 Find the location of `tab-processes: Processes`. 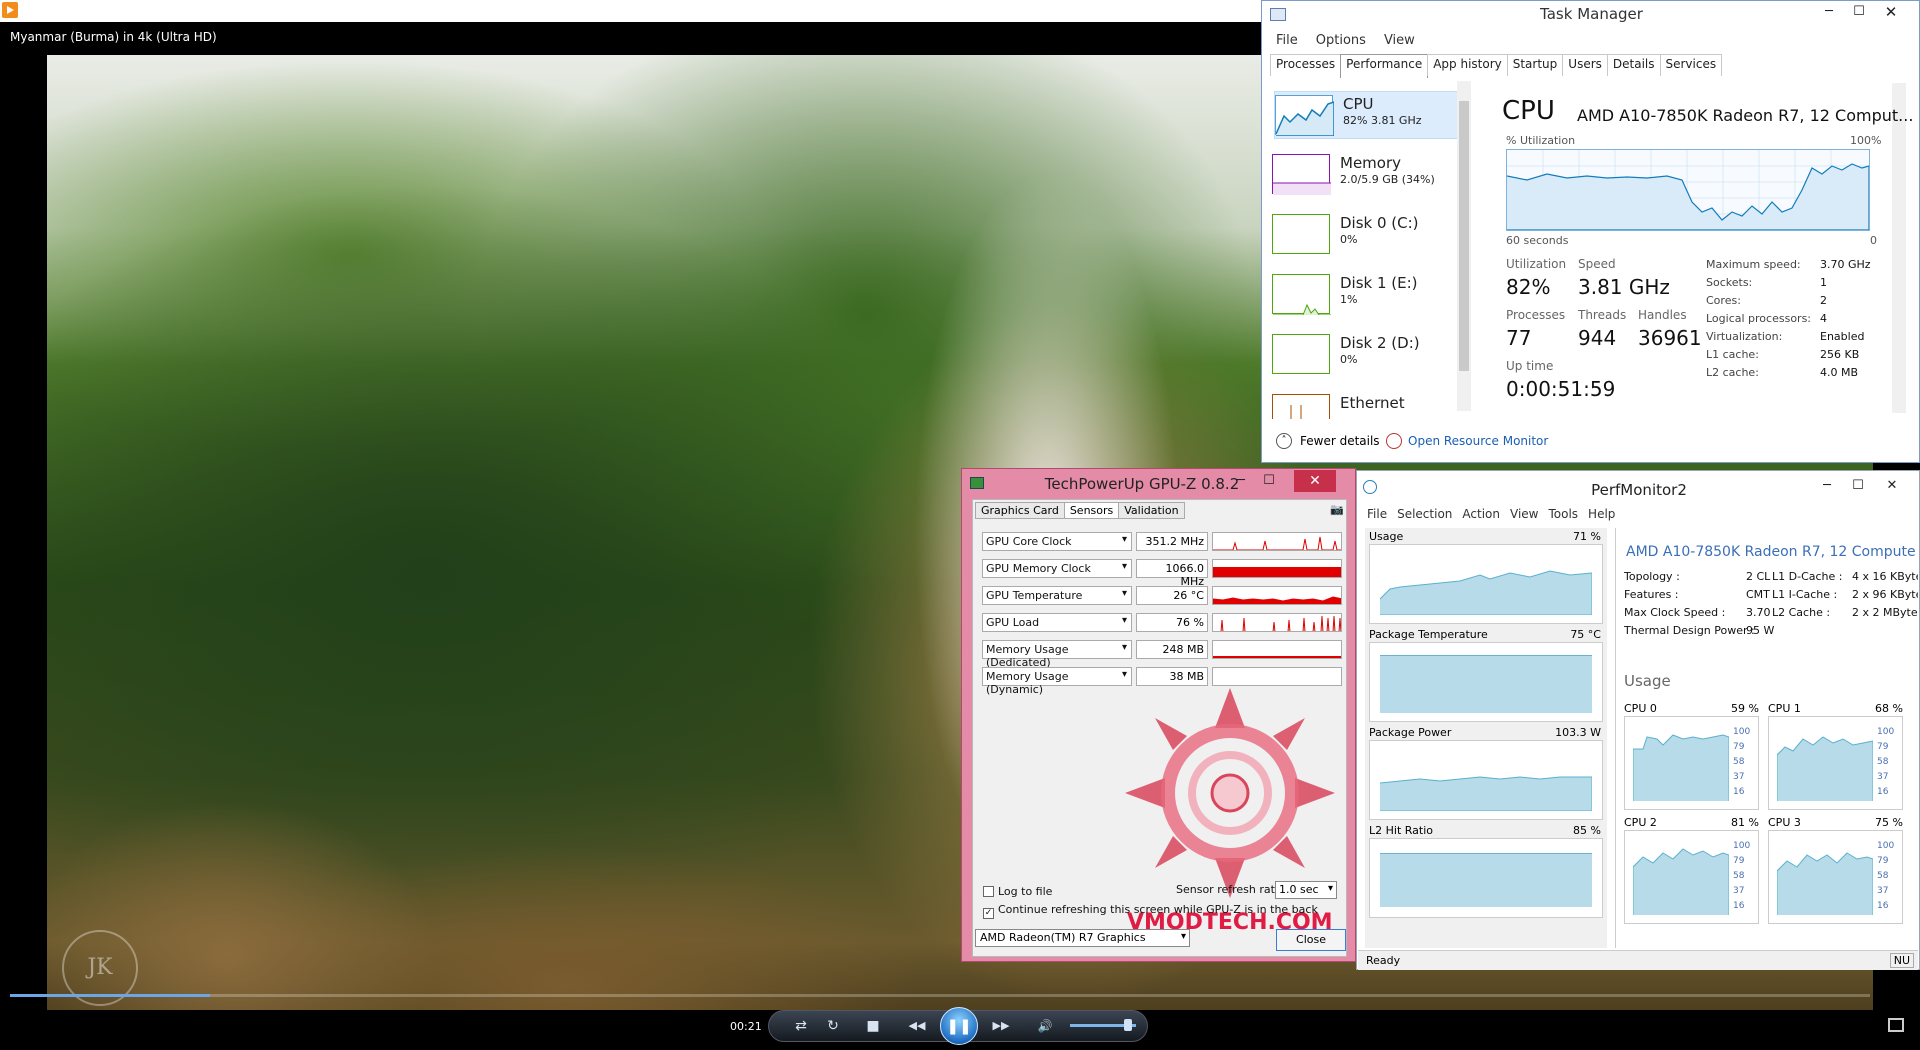

tab-processes: Processes is located at coordinates (1306, 65).